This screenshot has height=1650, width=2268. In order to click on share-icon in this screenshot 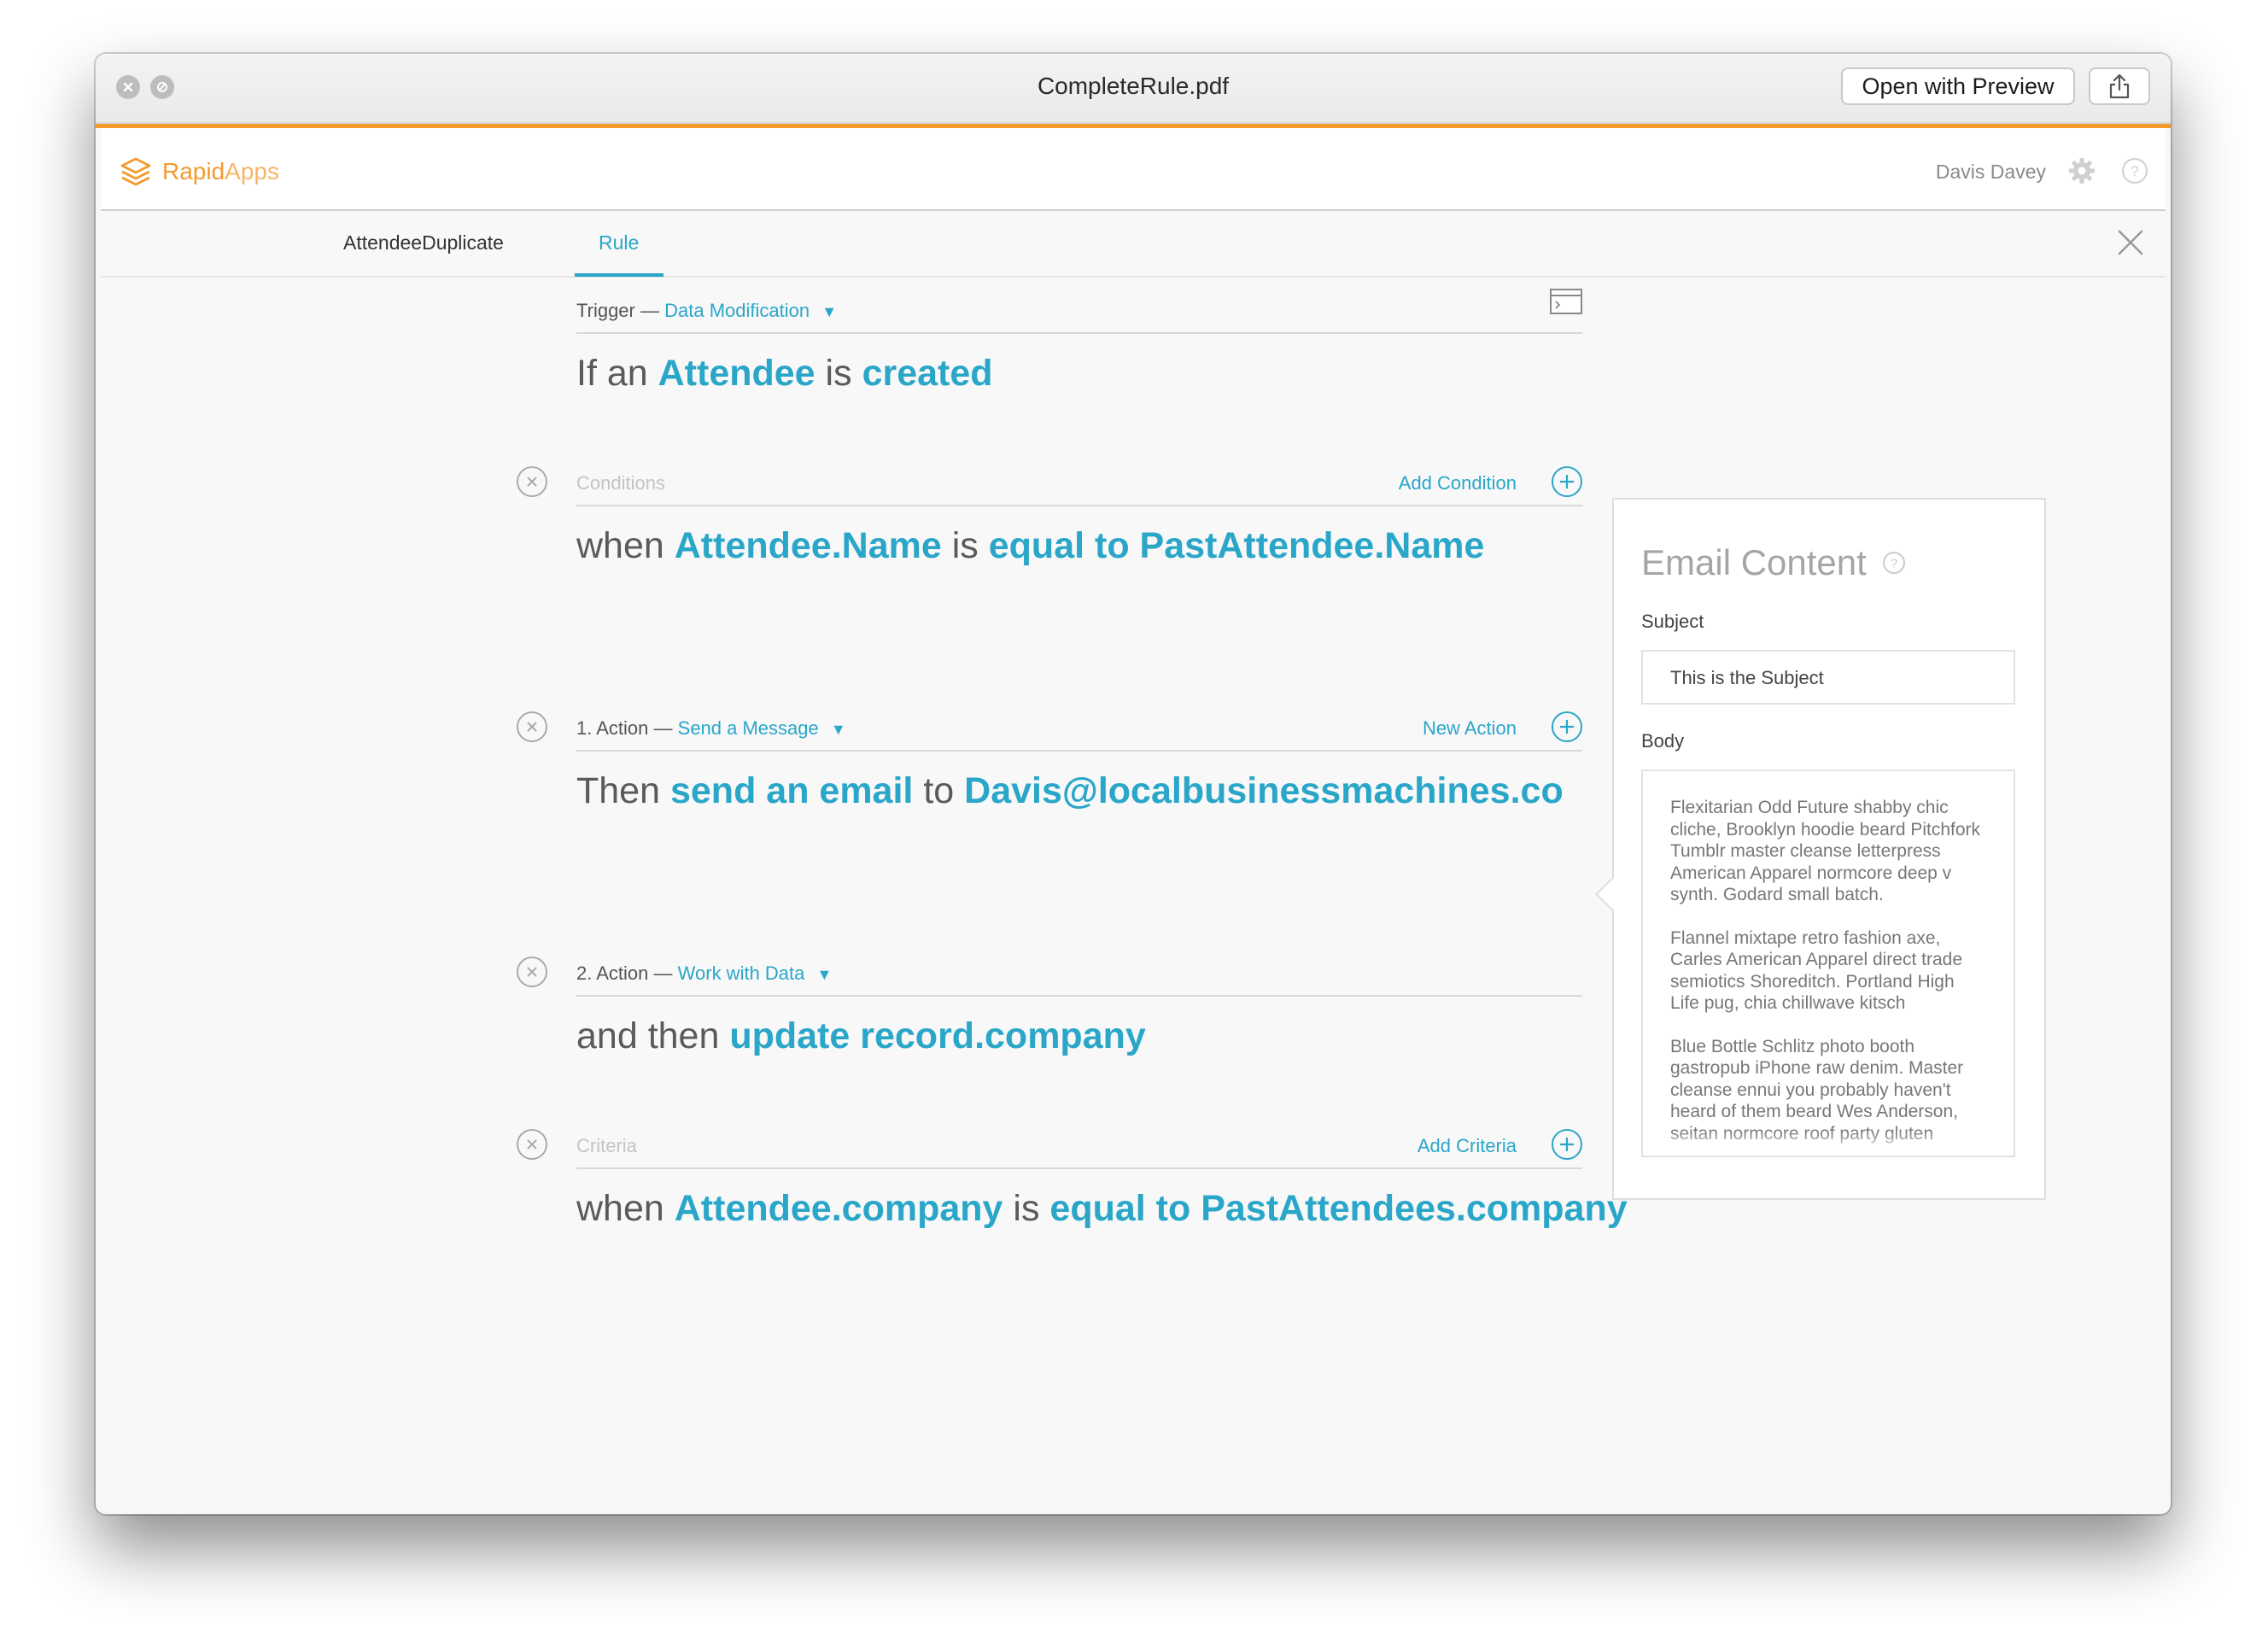, I will do `click(2119, 86)`.